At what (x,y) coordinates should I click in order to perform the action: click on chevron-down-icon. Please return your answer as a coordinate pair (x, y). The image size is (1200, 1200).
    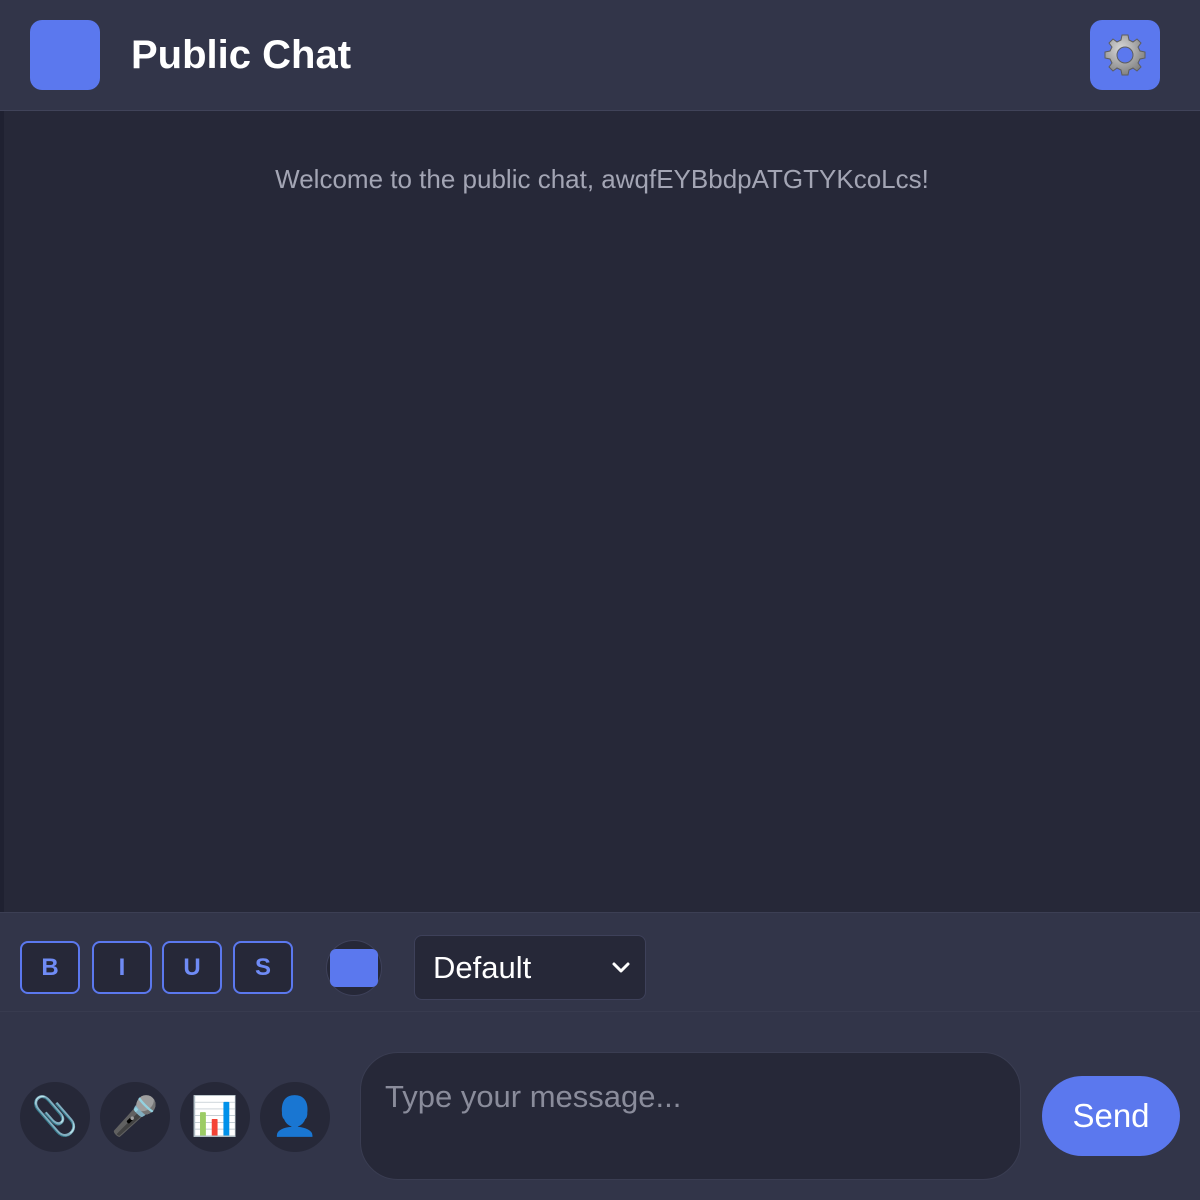
    Looking at the image, I should click on (621, 967).